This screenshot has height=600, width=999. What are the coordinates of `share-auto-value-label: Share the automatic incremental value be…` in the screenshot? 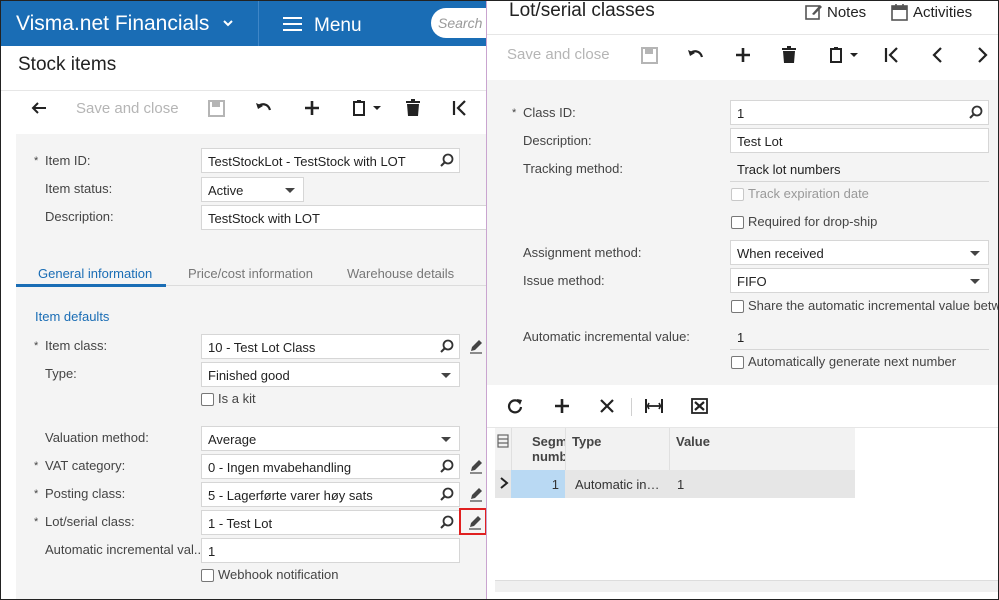 It's located at (873, 305).